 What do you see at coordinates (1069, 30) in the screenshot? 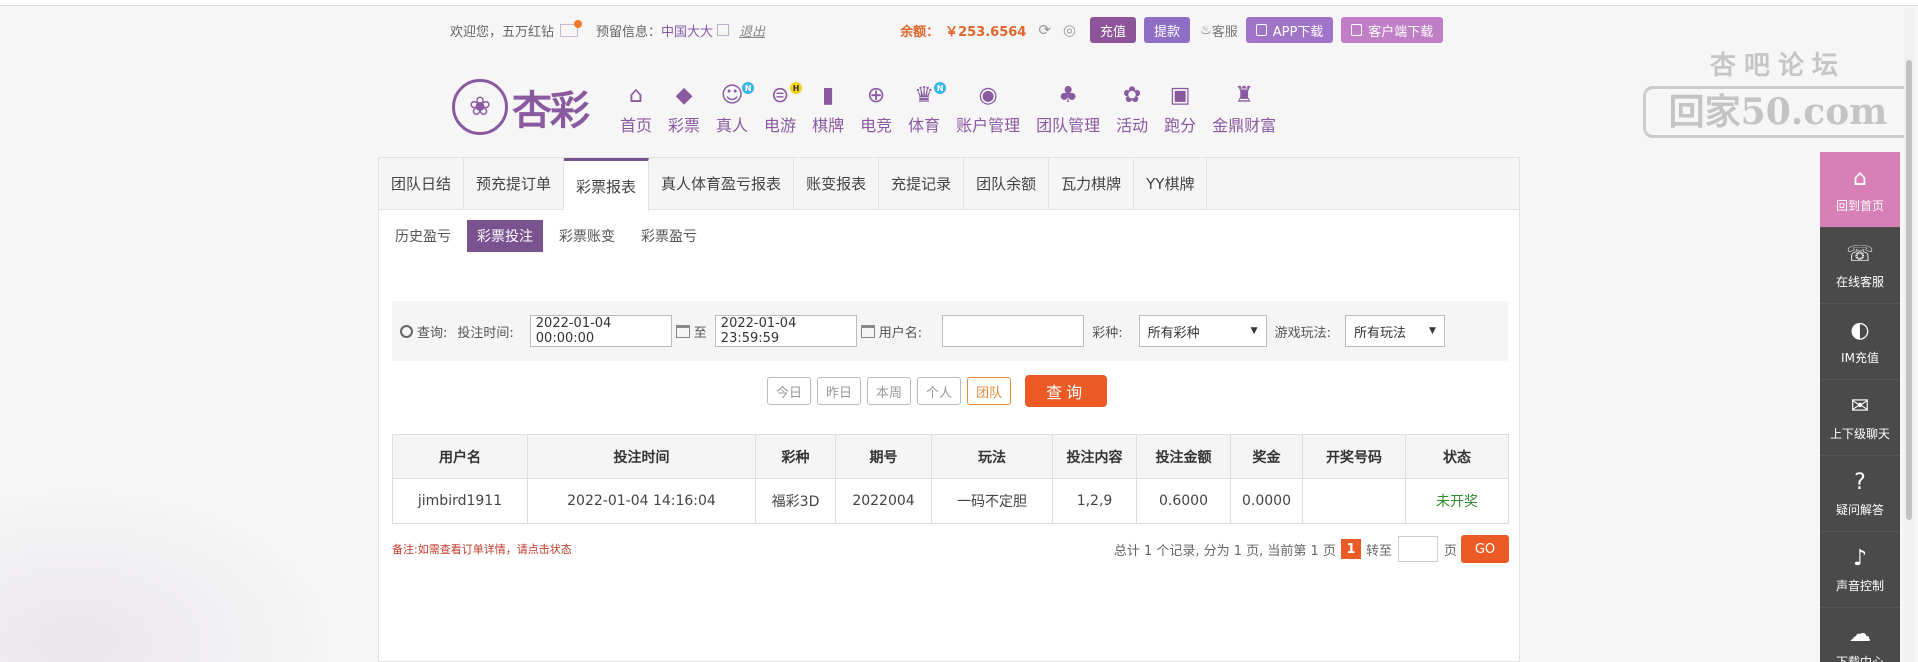
I see `hide-balance-icon: ◎` at bounding box center [1069, 30].